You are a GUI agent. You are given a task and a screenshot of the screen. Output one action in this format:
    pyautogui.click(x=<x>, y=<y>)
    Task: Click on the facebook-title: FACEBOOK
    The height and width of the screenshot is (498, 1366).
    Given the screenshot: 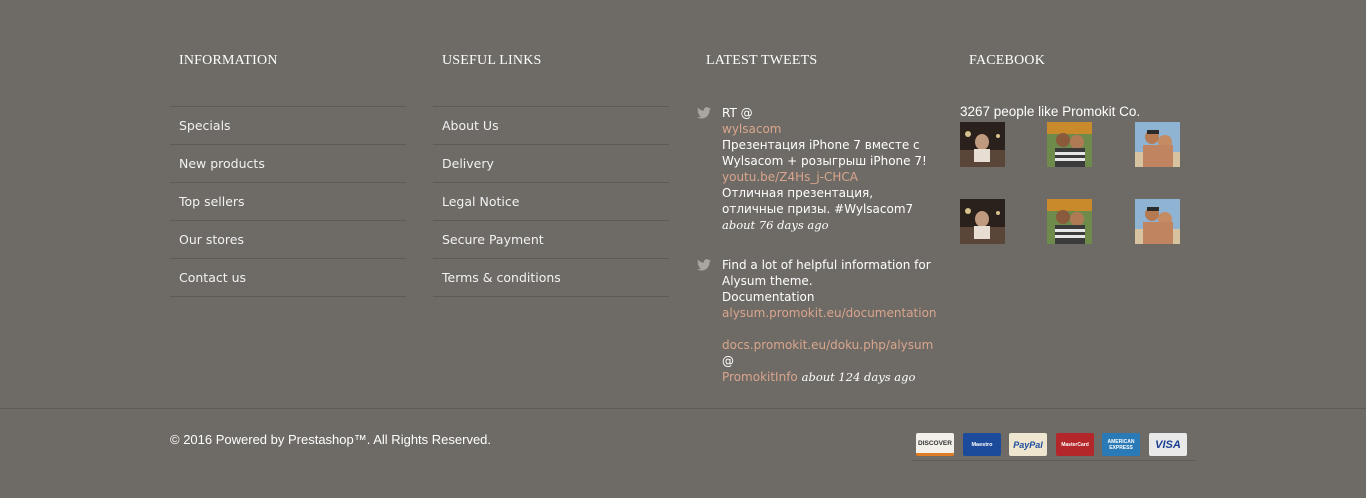 What is the action you would take?
    pyautogui.click(x=1007, y=60)
    